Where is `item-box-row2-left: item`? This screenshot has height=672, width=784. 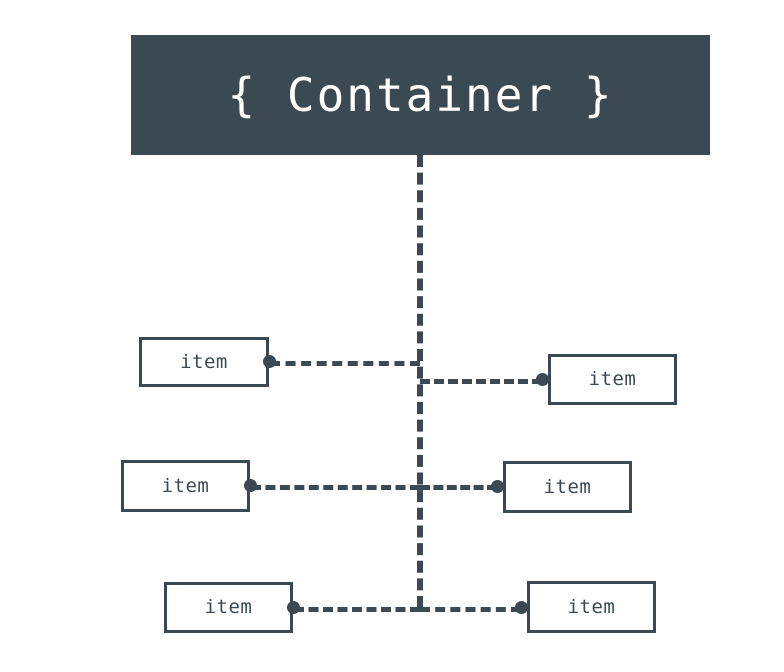
item-box-row2-left: item is located at coordinates (185, 486).